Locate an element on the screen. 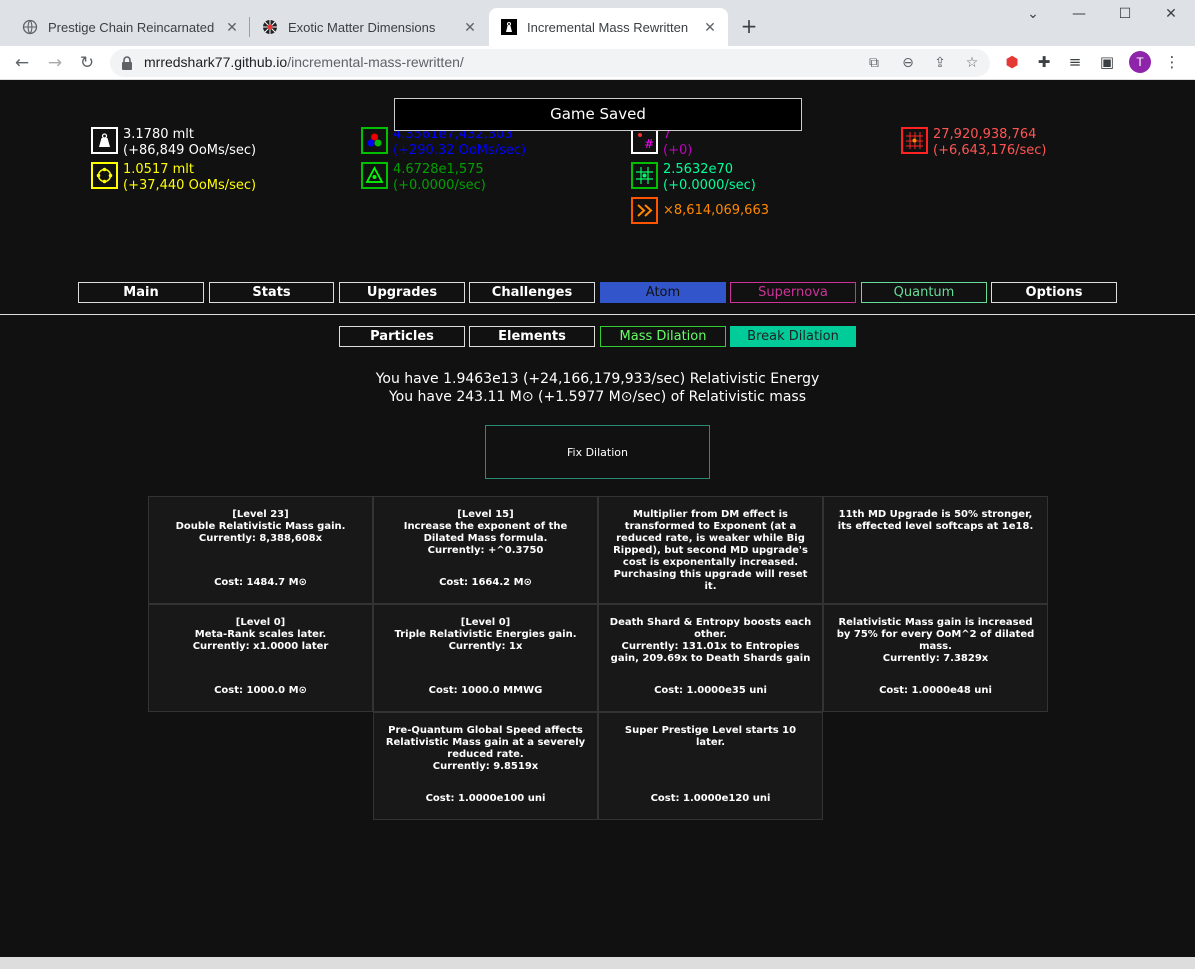 The width and height of the screenshot is (1195, 969). profile-avatar: T is located at coordinates (1140, 62).